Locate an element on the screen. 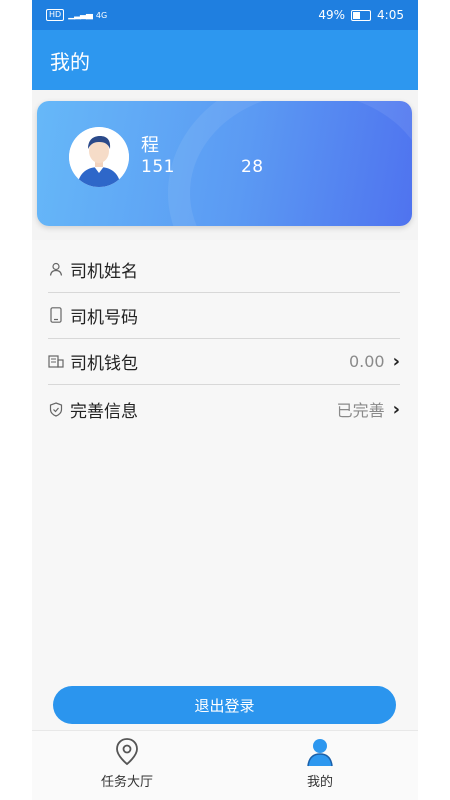  tab-task-hall: 任务大厅 is located at coordinates (127, 767).